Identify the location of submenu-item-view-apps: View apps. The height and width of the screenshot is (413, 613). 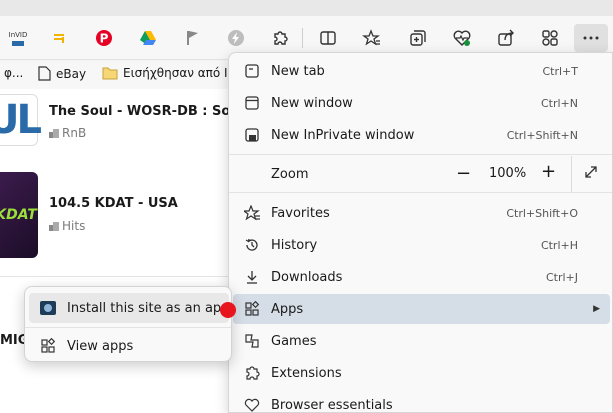
(129, 346).